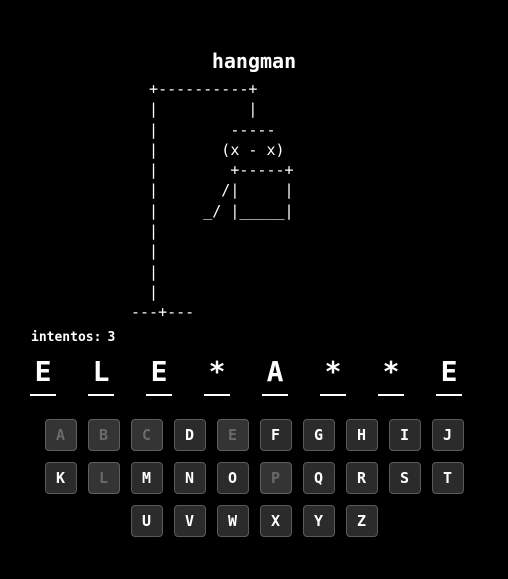 Image resolution: width=508 pixels, height=579 pixels. I want to click on key-w: W, so click(232, 521).